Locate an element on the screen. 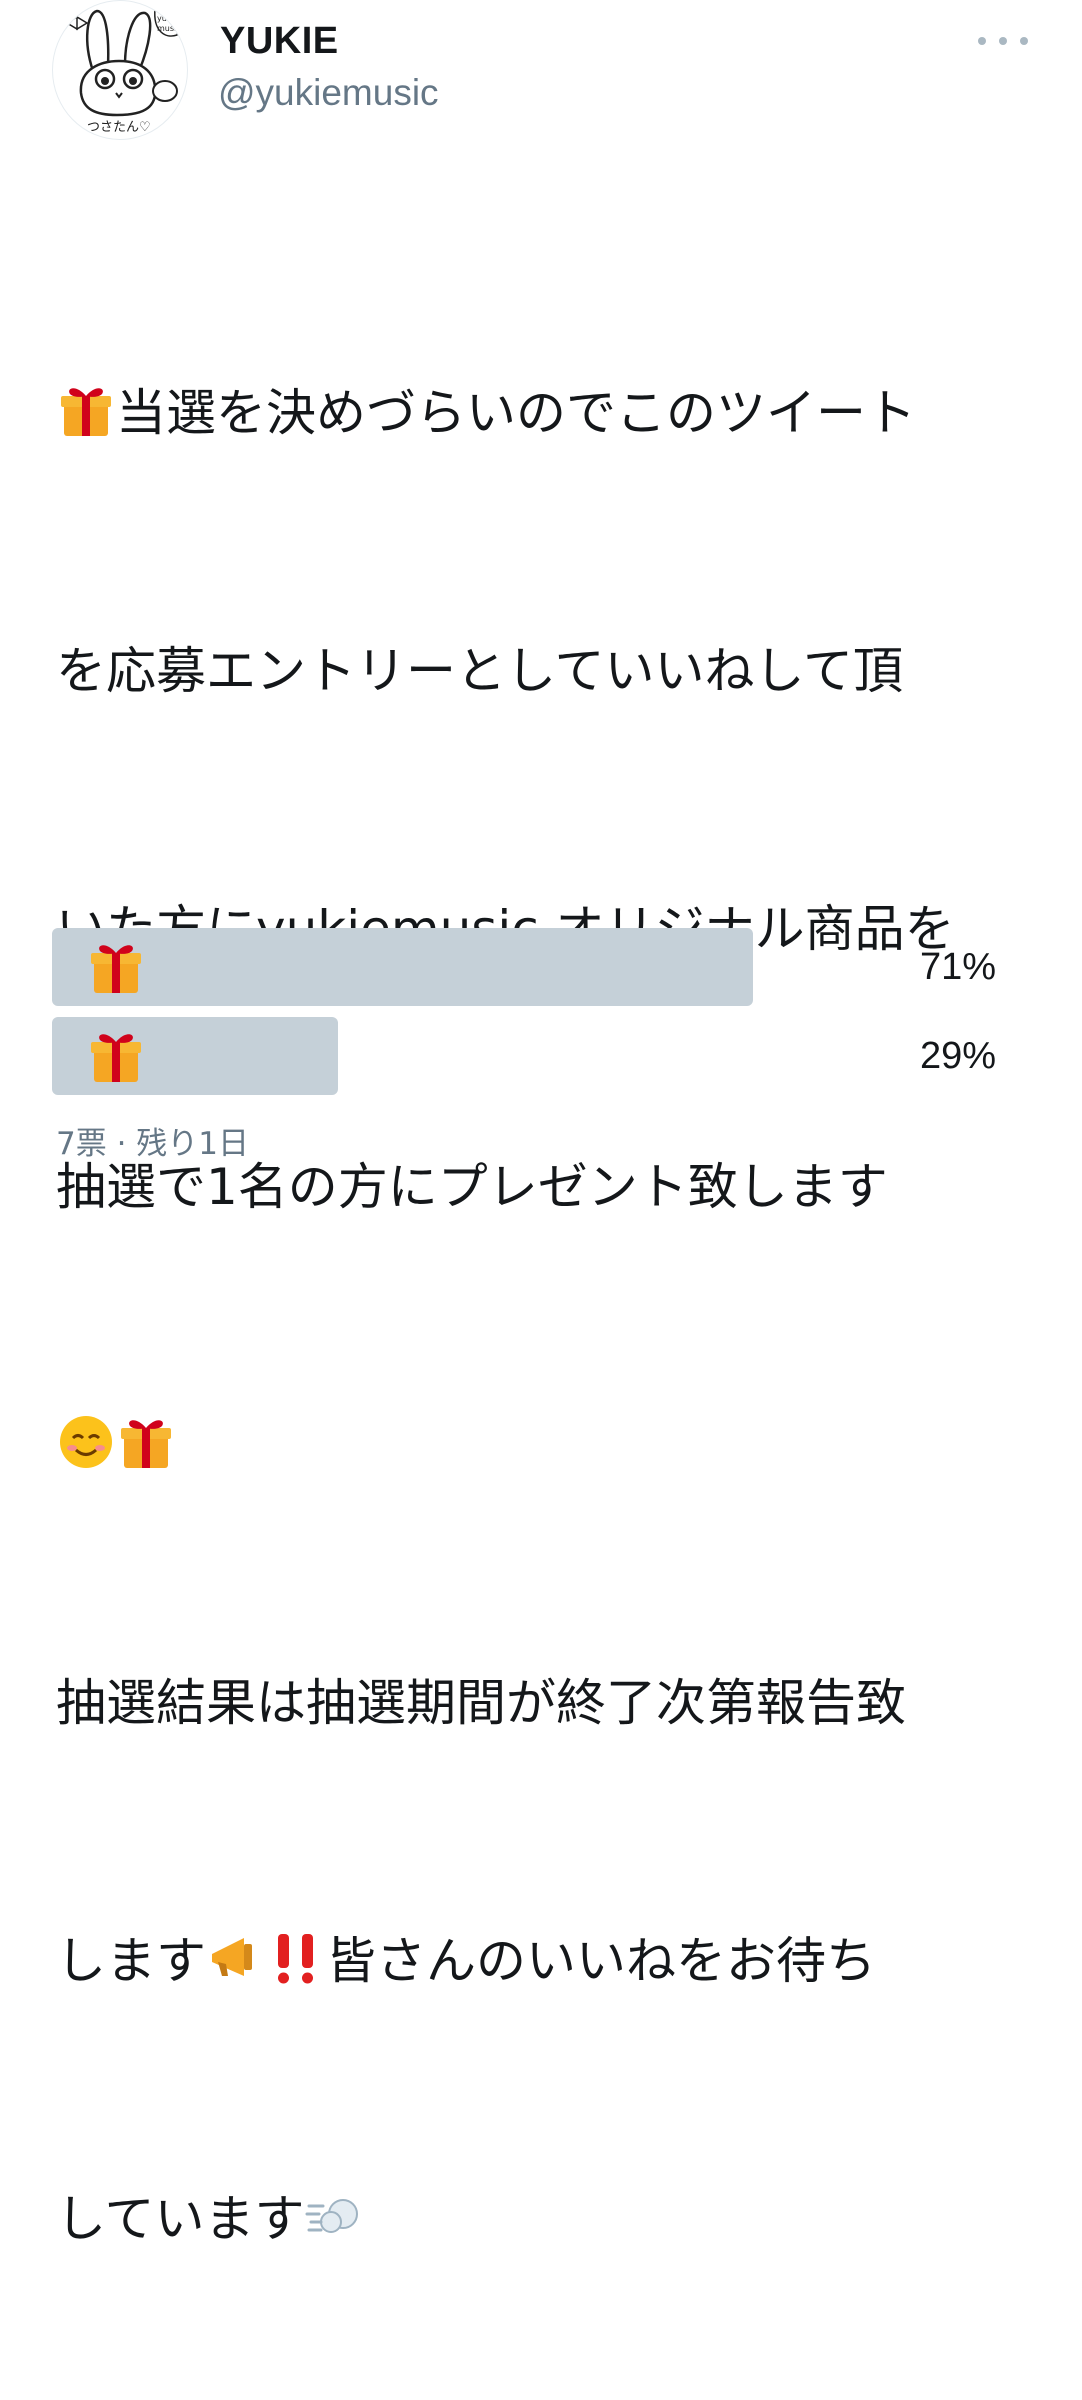 This screenshot has height=2400, width=1082. tweet-line-7: します 皆さんのいいねをお待ち is located at coordinates (551, 1961).